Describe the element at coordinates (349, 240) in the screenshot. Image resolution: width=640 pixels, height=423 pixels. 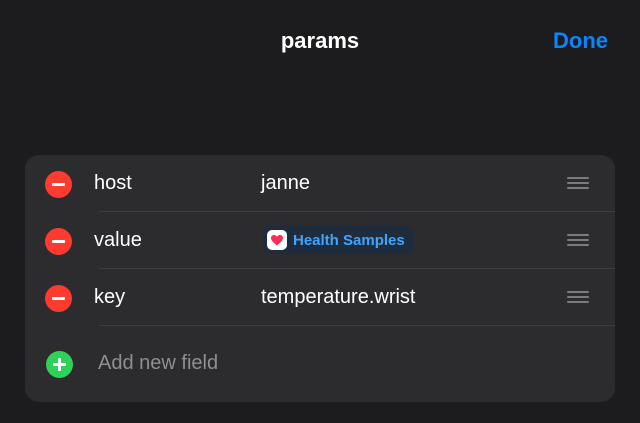
I see `token-label: Health Samples` at that location.